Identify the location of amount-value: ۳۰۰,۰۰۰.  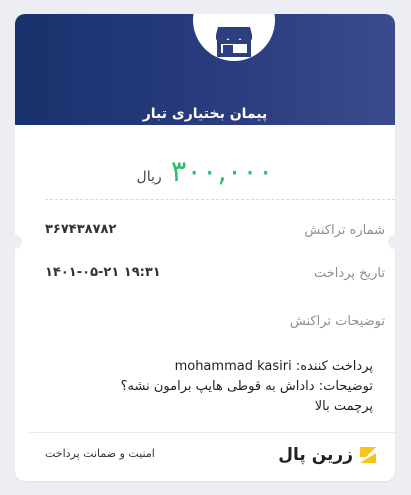
(222, 171).